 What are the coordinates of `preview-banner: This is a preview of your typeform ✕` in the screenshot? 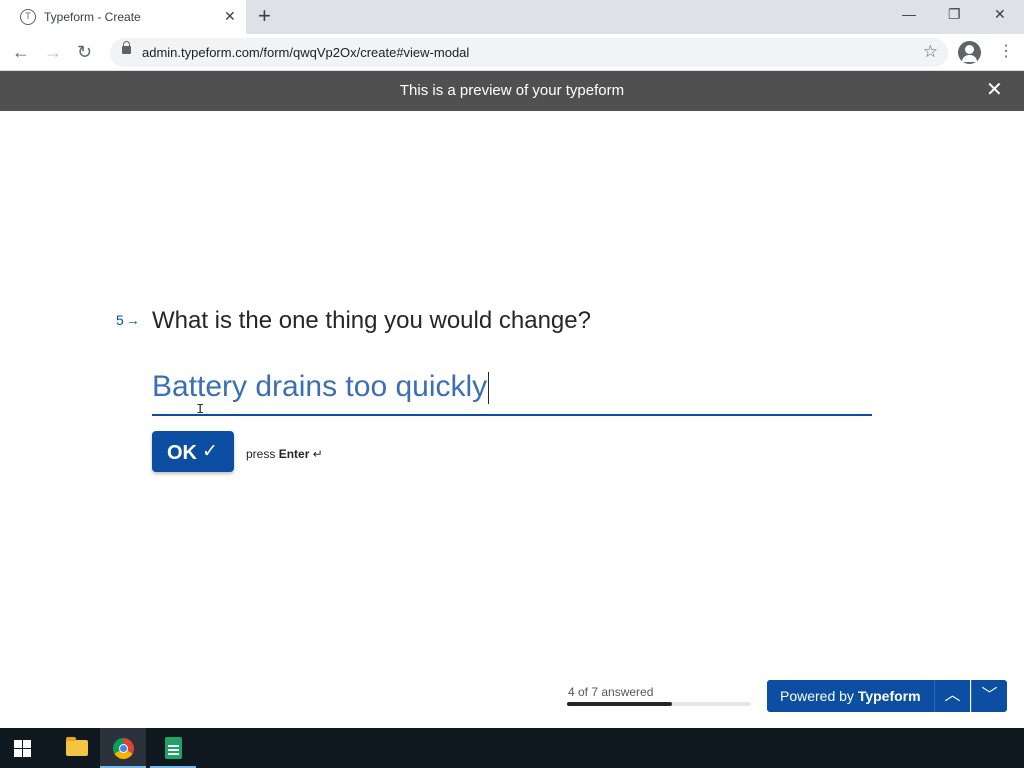 It's located at (512, 91).